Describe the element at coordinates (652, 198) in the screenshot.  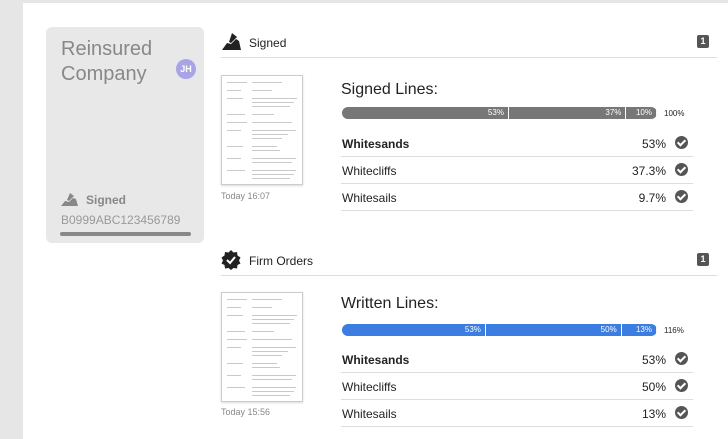
I see `line-percentage: 9.7%` at that location.